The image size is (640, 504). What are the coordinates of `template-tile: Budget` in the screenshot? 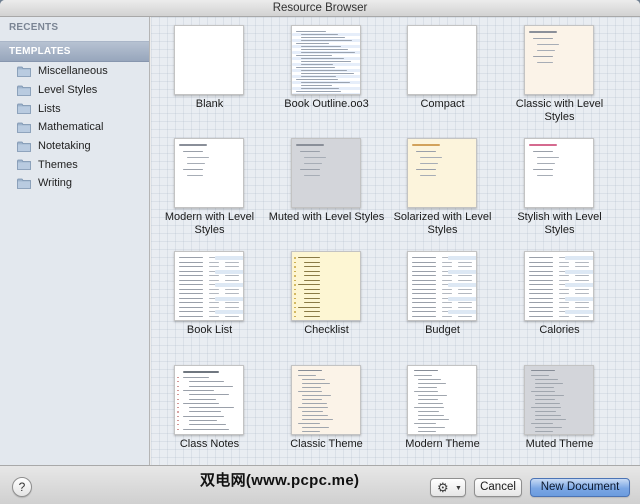 It's located at (442, 299).